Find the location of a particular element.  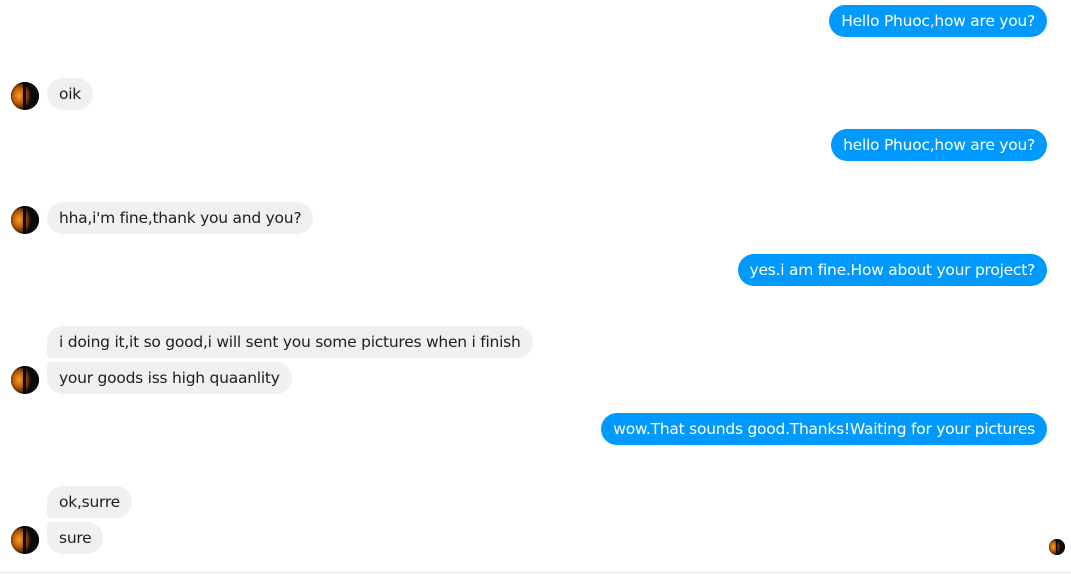

incoming-message: oik is located at coordinates (70, 94).